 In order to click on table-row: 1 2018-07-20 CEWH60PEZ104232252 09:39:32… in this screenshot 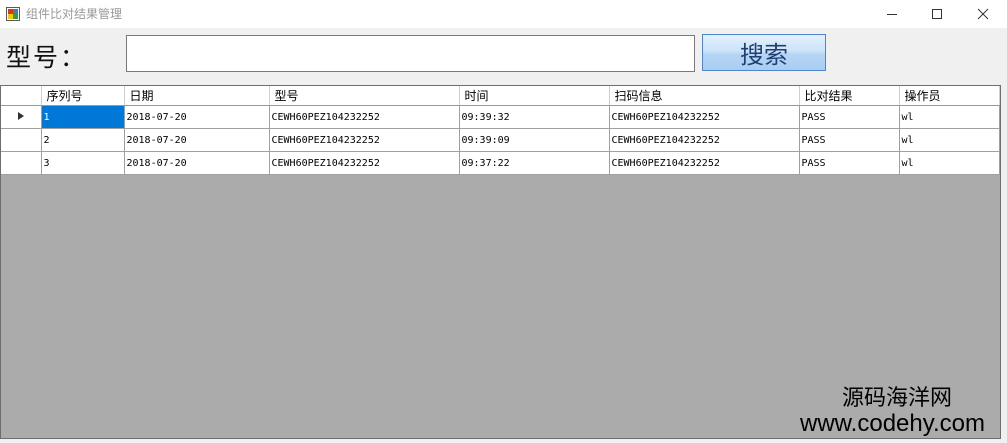, I will do `click(500, 117)`.